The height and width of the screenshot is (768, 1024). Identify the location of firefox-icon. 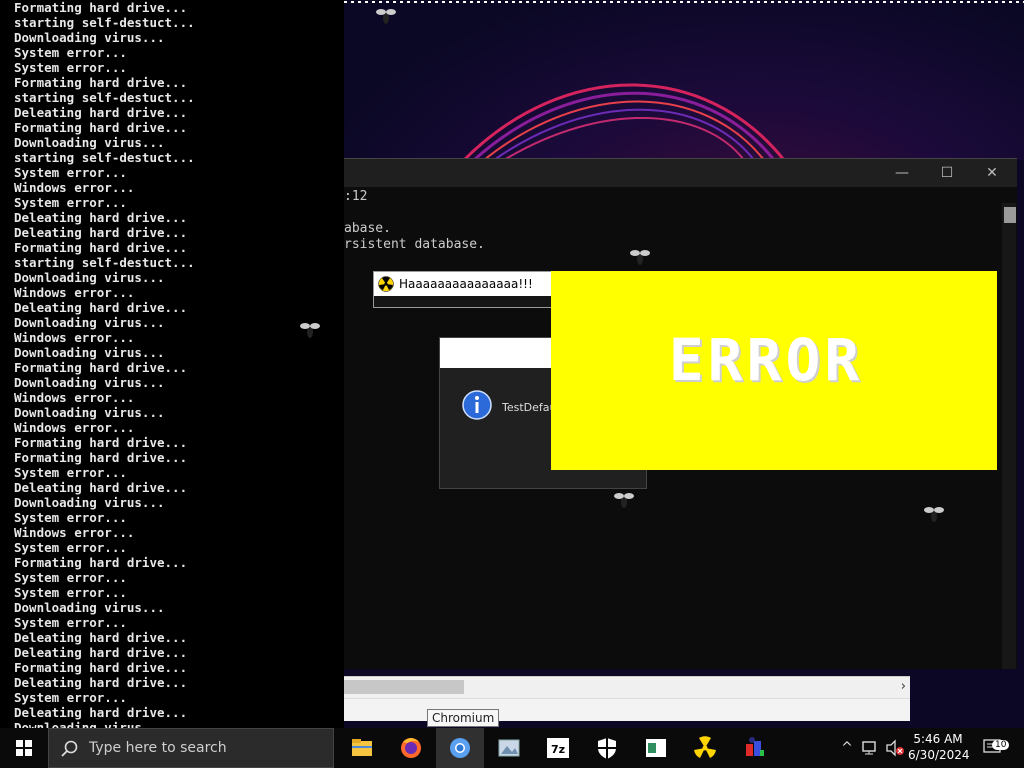
(411, 748).